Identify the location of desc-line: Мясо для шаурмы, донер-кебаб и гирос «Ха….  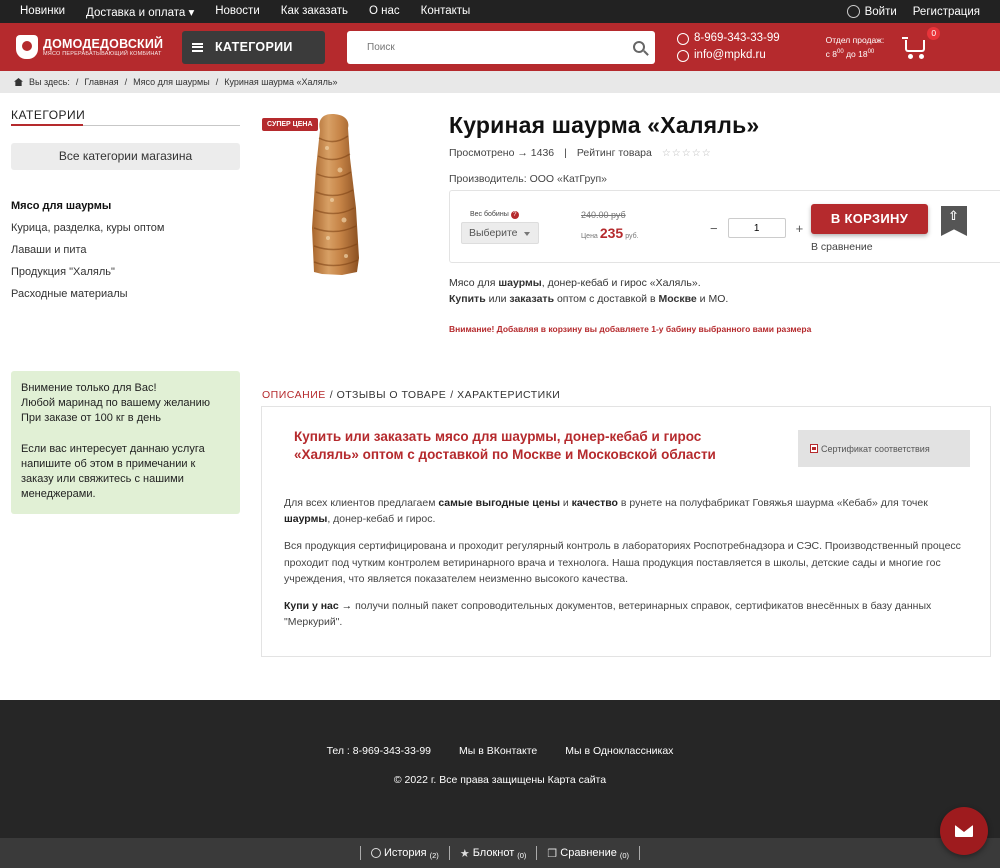
(630, 283).